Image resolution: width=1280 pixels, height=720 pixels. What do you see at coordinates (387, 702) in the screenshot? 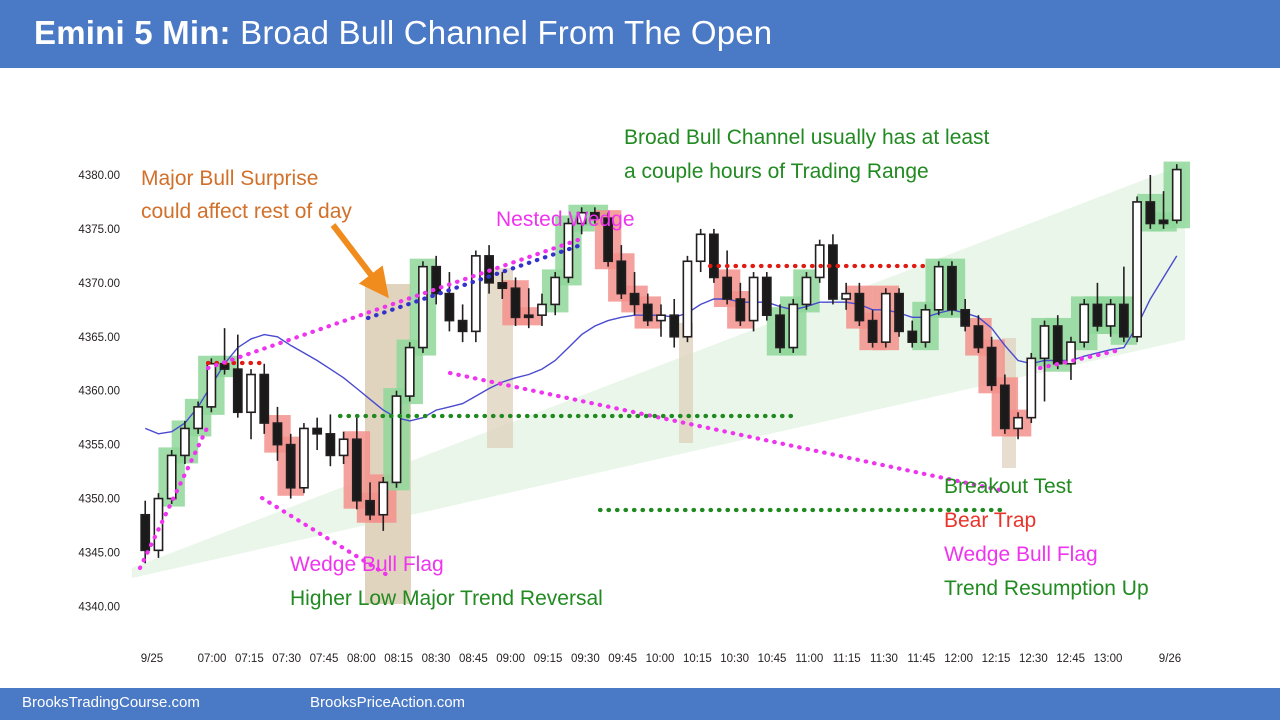
I see `footer-link-brooks-price-action: BrooksPriceAction.com` at bounding box center [387, 702].